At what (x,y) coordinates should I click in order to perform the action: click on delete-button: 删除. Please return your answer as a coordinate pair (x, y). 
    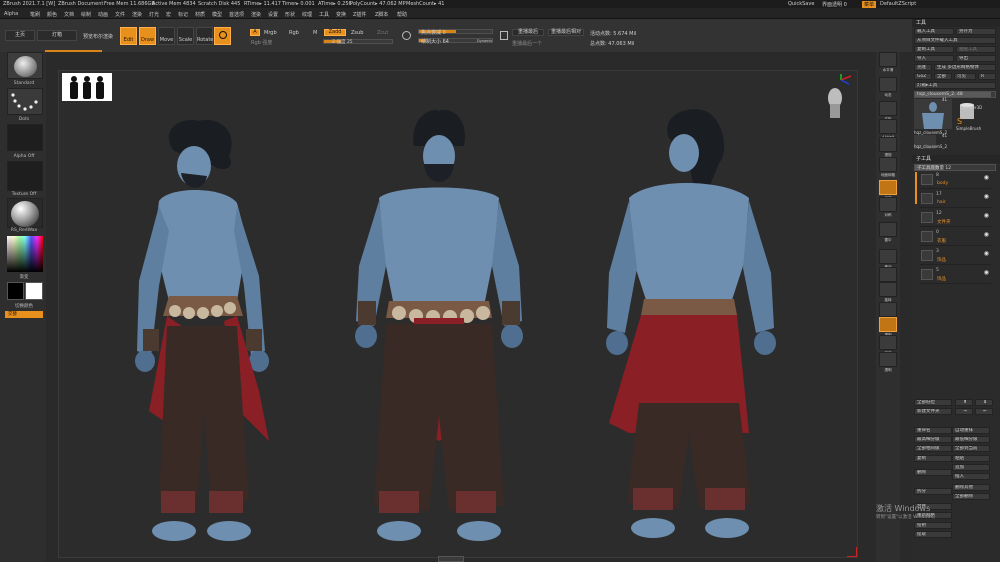
    Looking at the image, I should click on (933, 472).